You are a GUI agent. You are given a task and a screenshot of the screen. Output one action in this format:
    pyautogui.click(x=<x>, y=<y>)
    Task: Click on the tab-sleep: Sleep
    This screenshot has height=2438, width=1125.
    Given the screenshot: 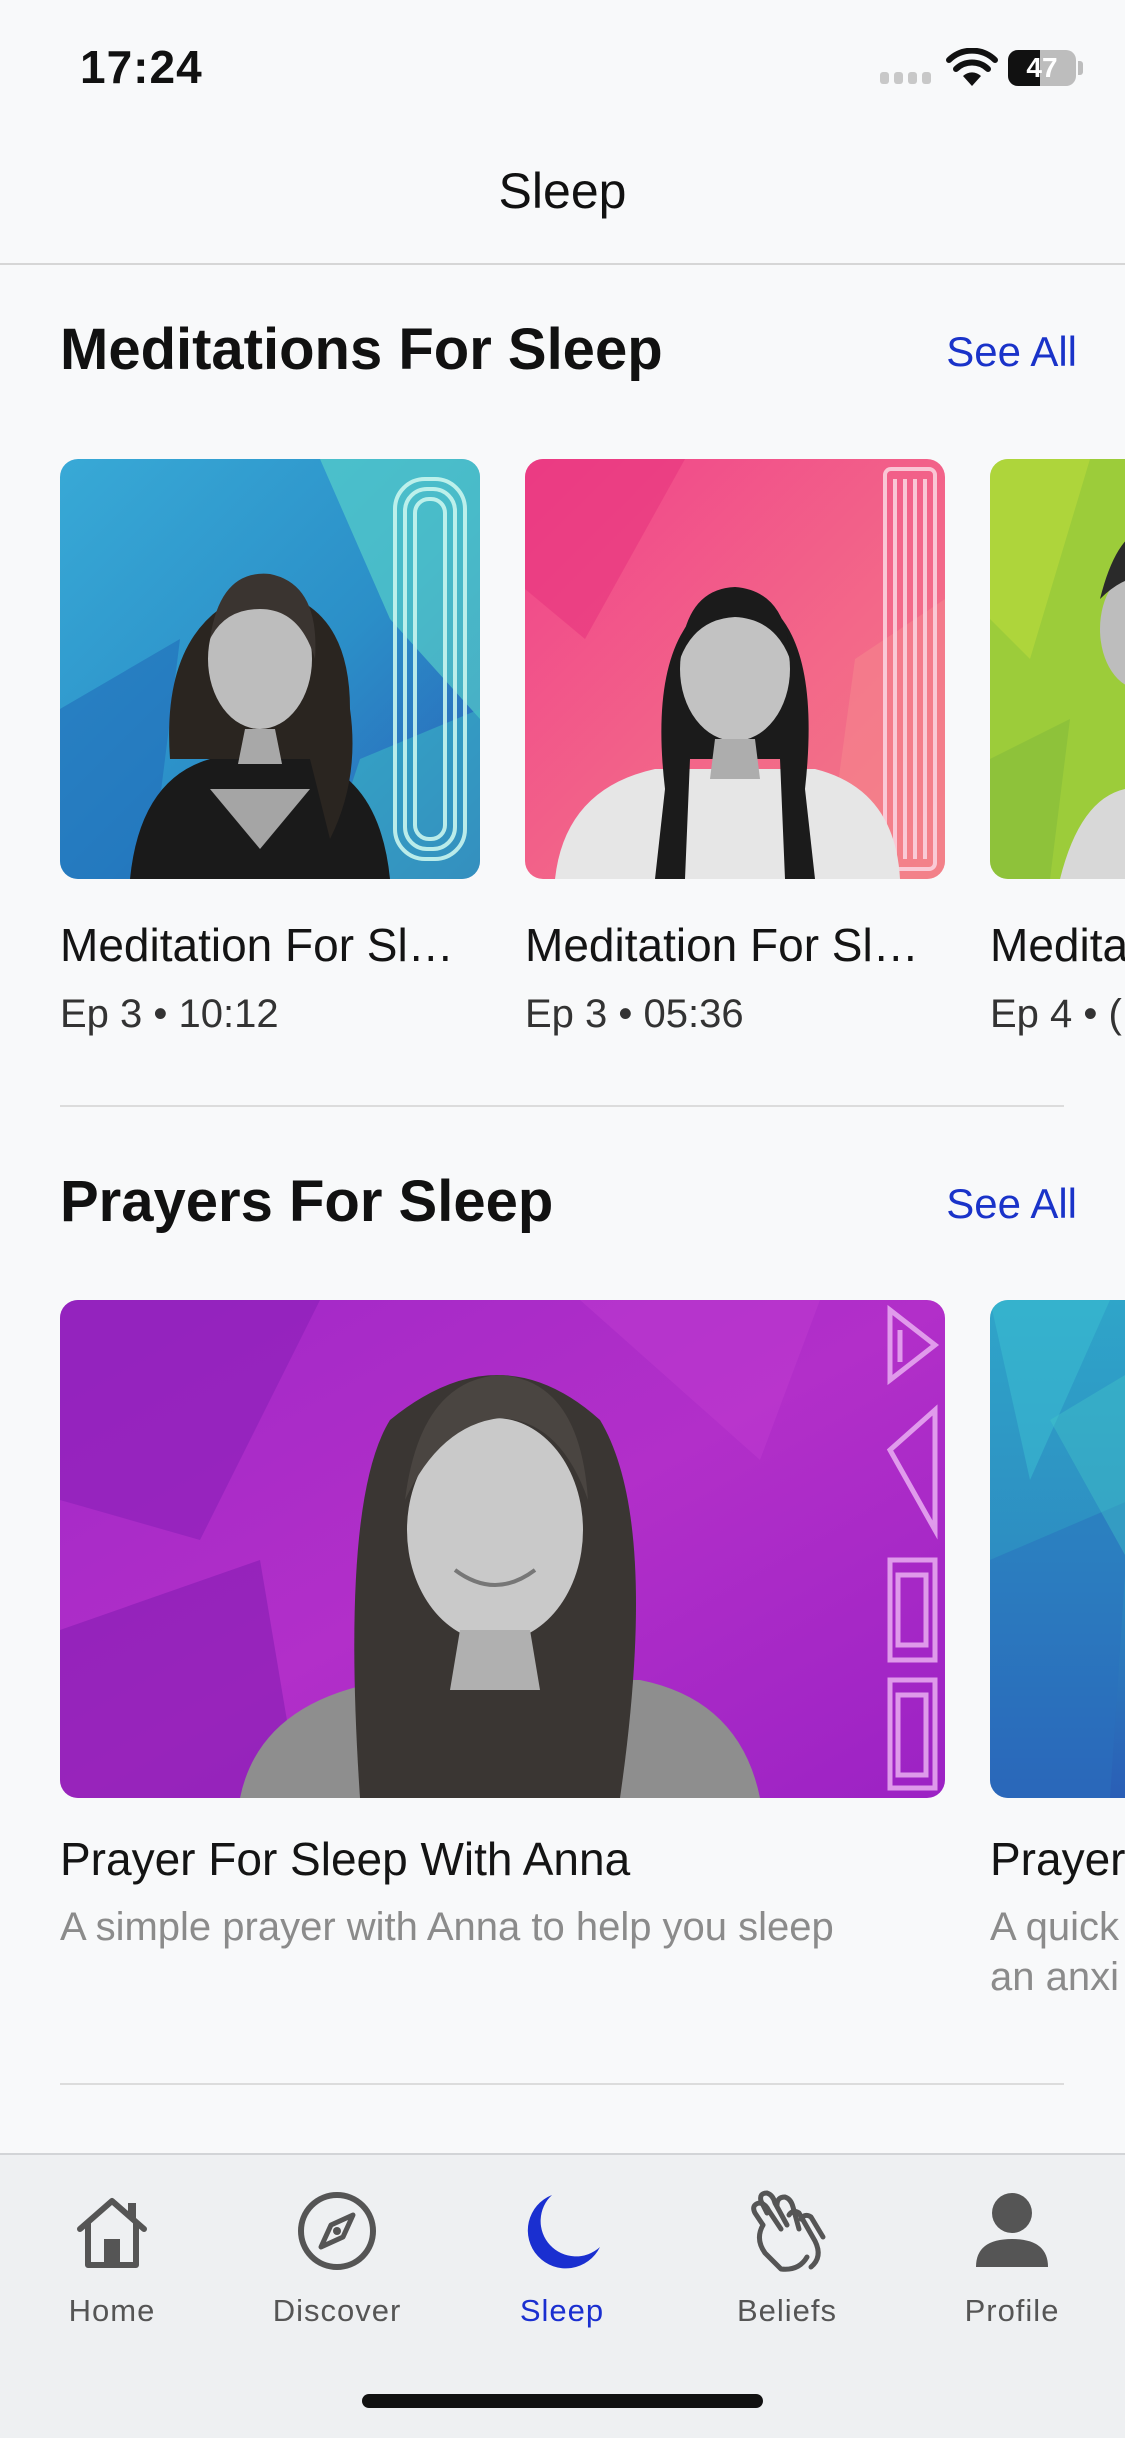 What is the action you would take?
    pyautogui.click(x=562, y=2257)
    